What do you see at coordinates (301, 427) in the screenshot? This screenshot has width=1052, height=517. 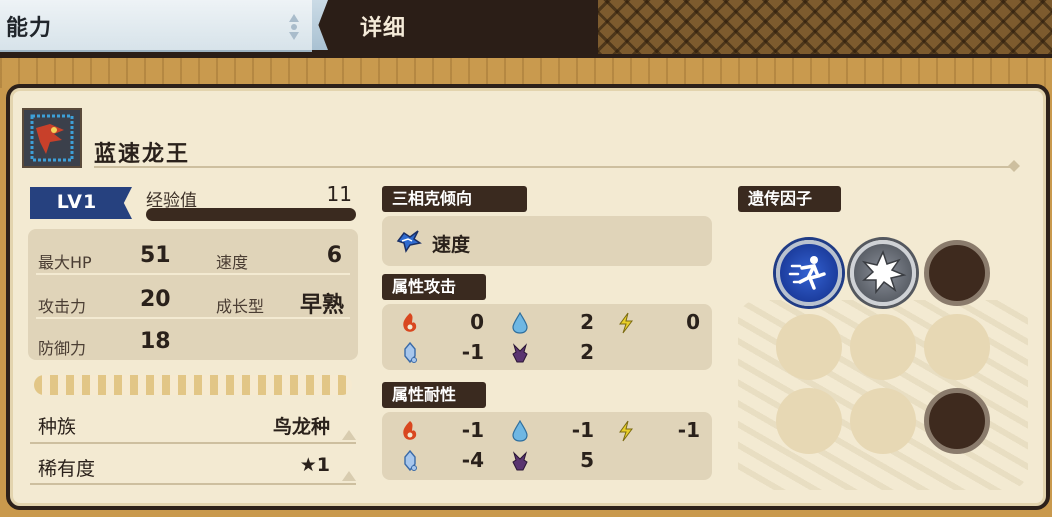 I see `species-value: 鸟龙种` at bounding box center [301, 427].